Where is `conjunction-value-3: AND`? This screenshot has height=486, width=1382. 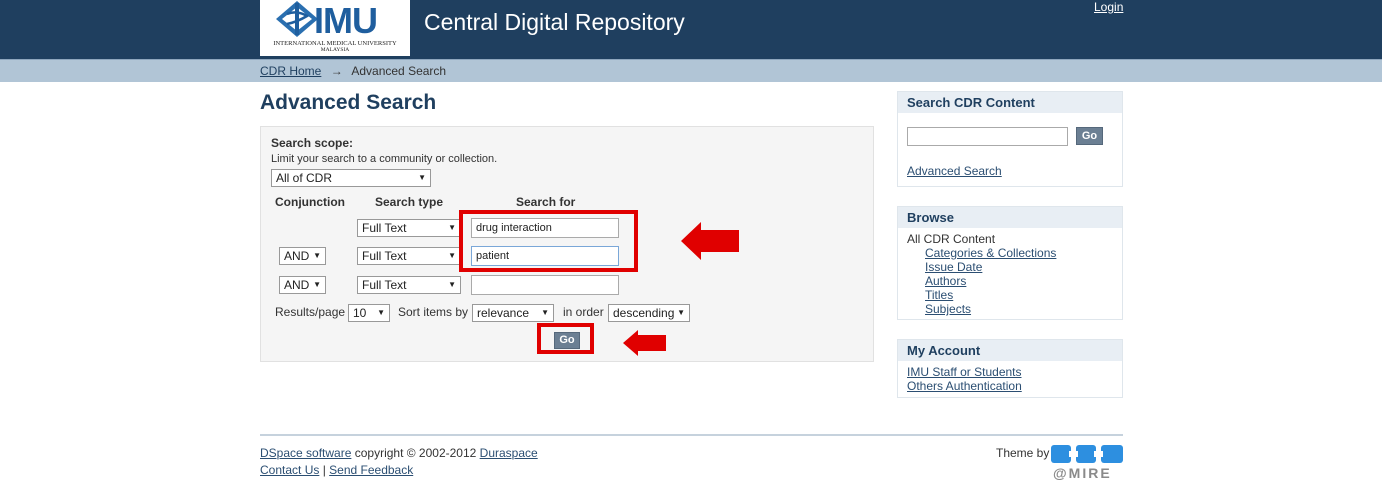
conjunction-value-3: AND is located at coordinates (297, 285).